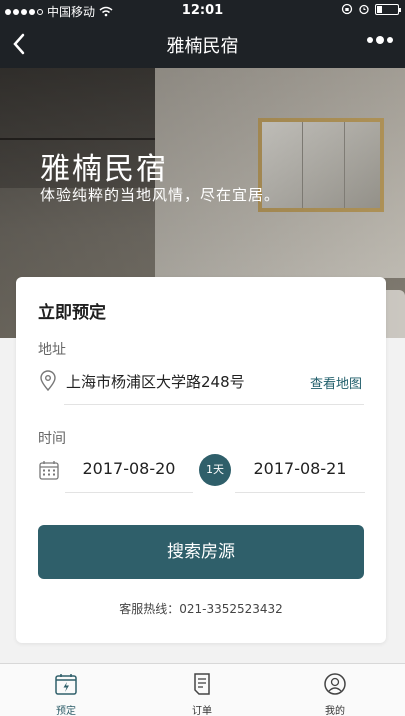 The height and width of the screenshot is (716, 405). Describe the element at coordinates (300, 471) in the screenshot. I see `check-out-date-field: 2017-08-21` at that location.